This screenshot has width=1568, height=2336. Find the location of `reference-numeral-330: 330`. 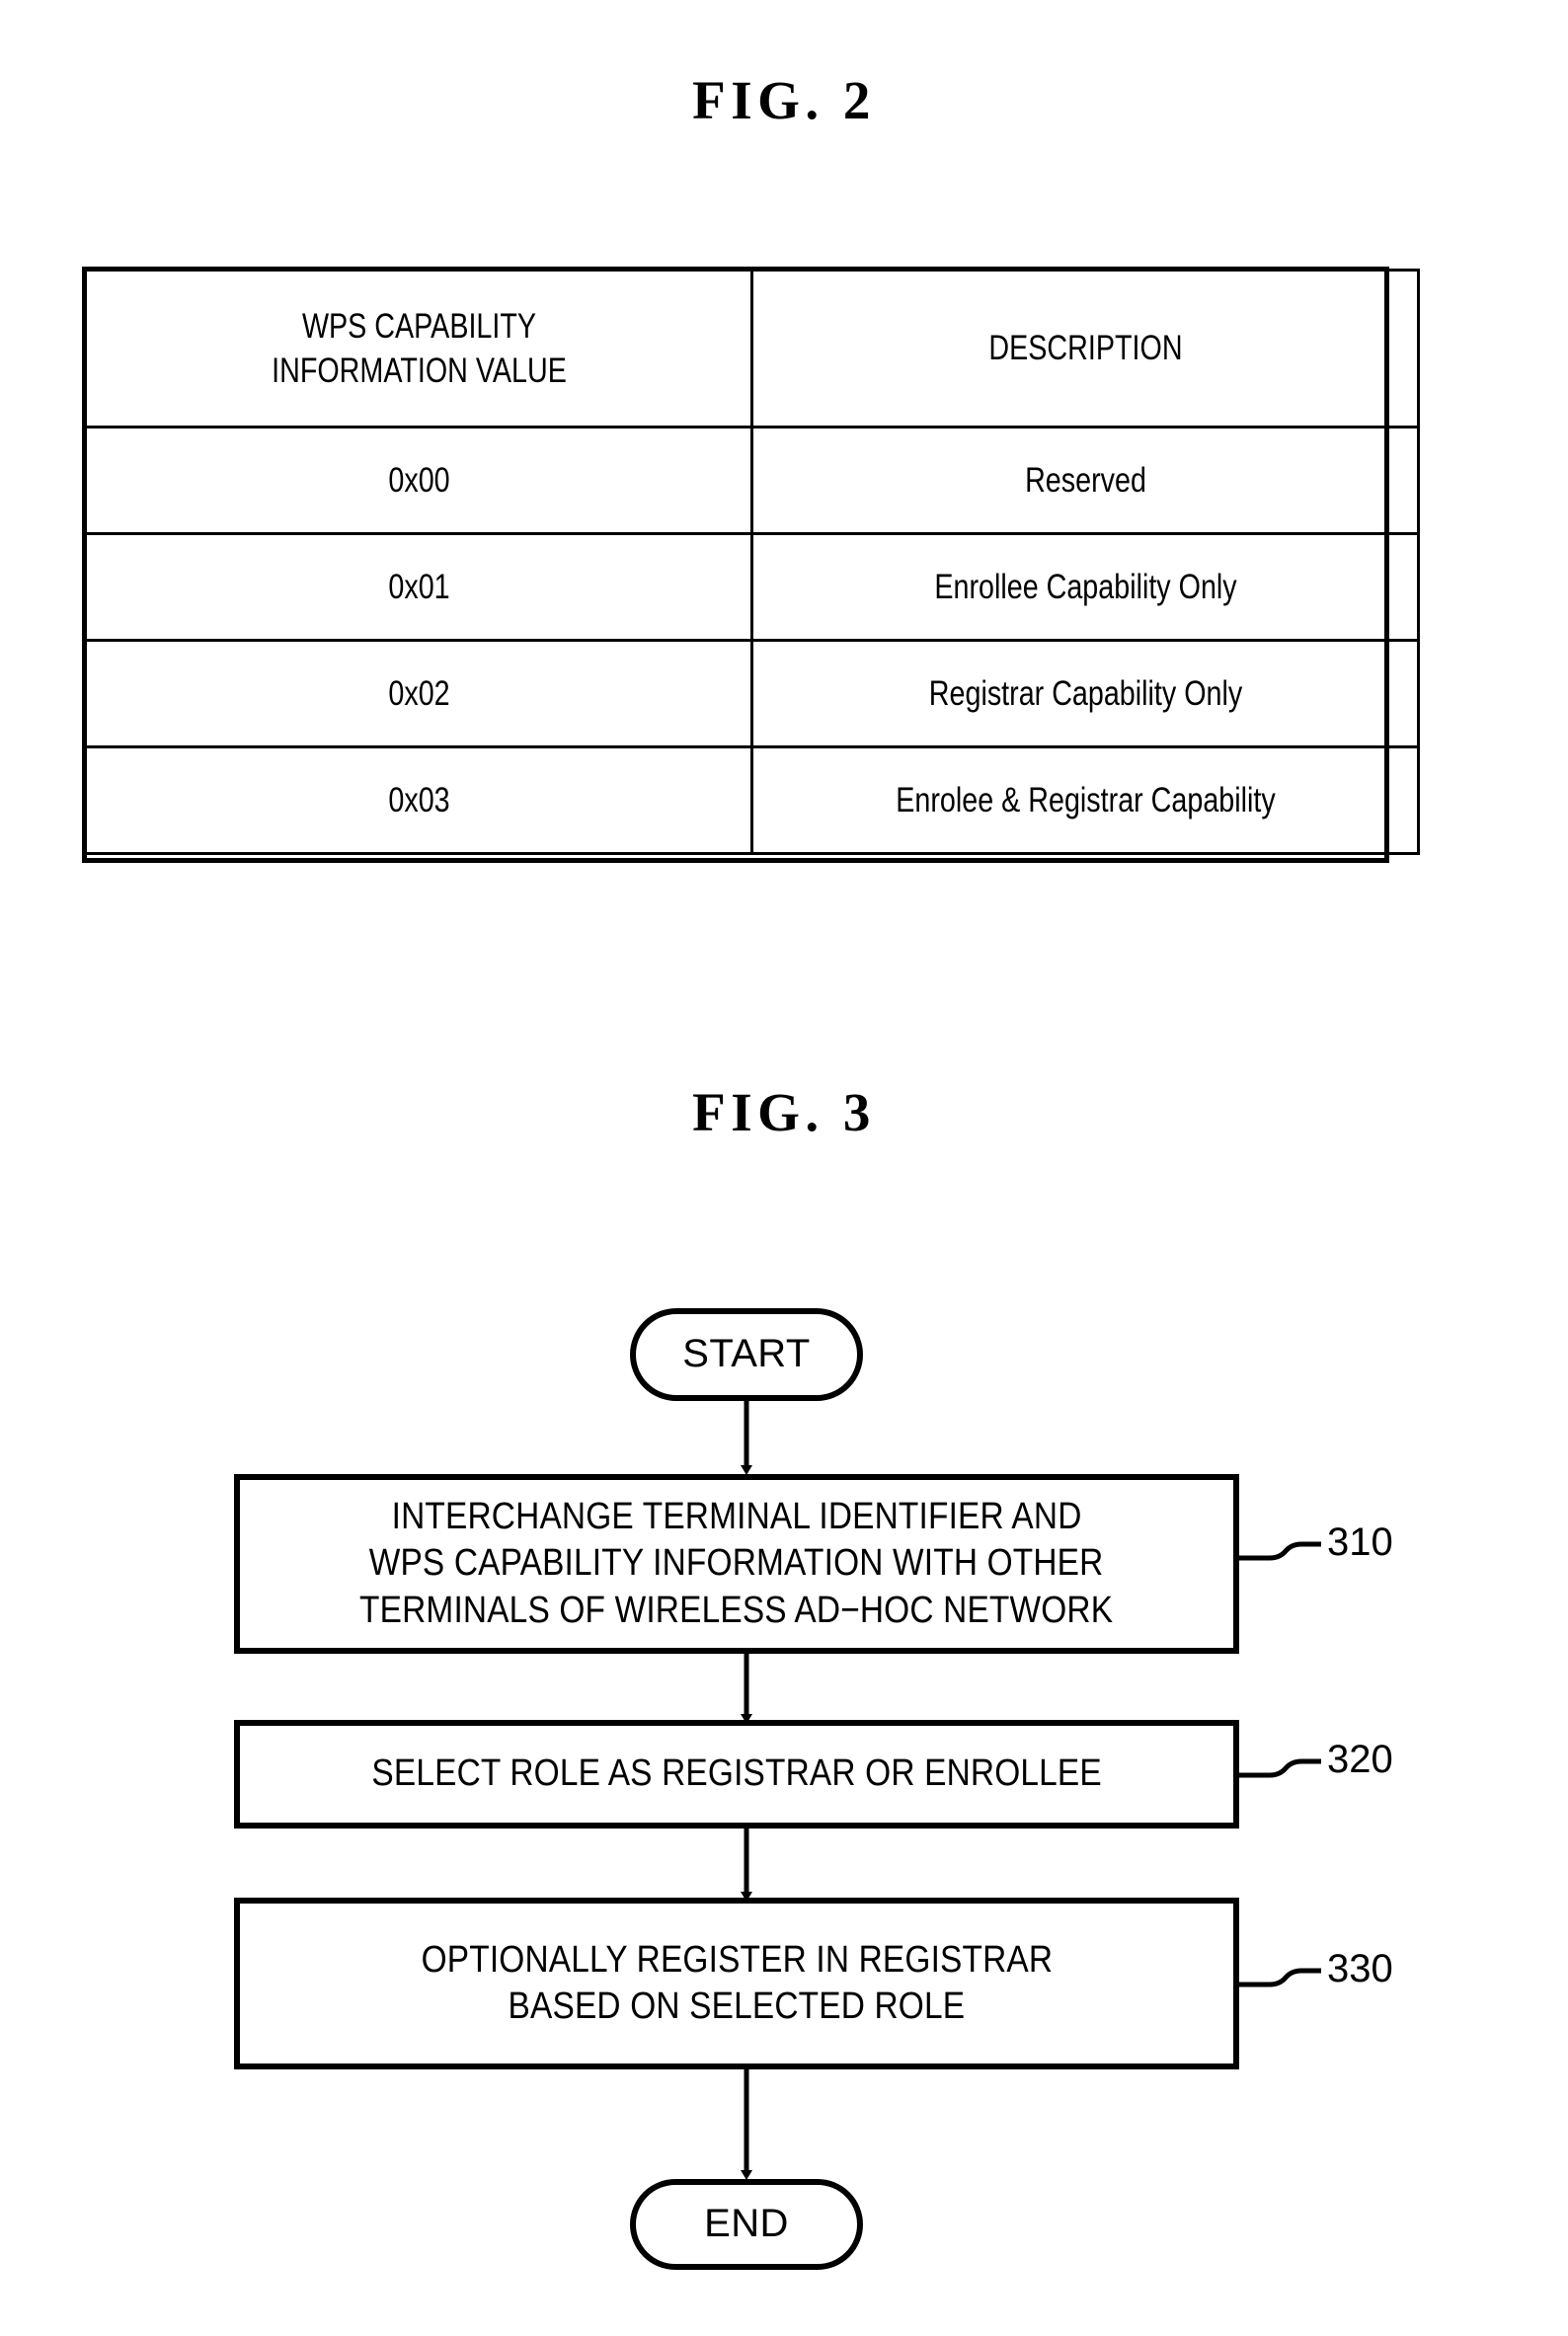

reference-numeral-330: 330 is located at coordinates (1360, 1969).